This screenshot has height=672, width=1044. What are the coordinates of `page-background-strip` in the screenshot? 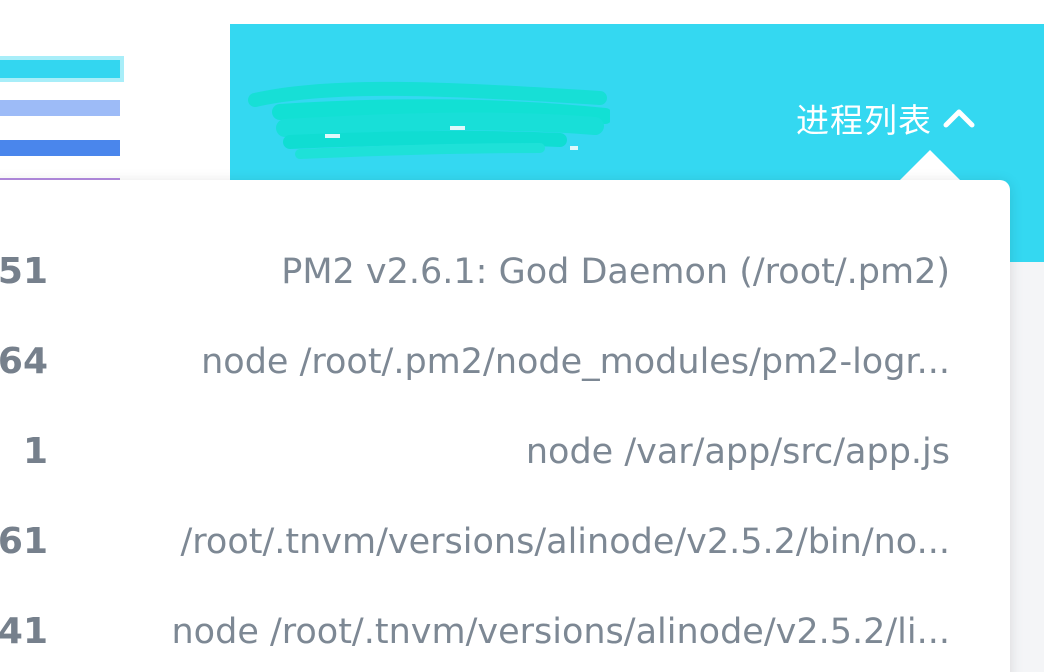 It's located at (1027, 467).